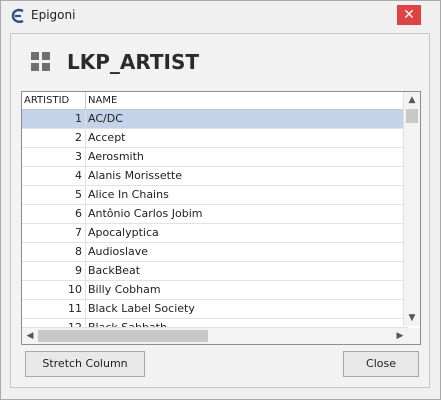 The height and width of the screenshot is (400, 441). Describe the element at coordinates (133, 62) in the screenshot. I see `page-title: LKP_ARTIST` at that location.